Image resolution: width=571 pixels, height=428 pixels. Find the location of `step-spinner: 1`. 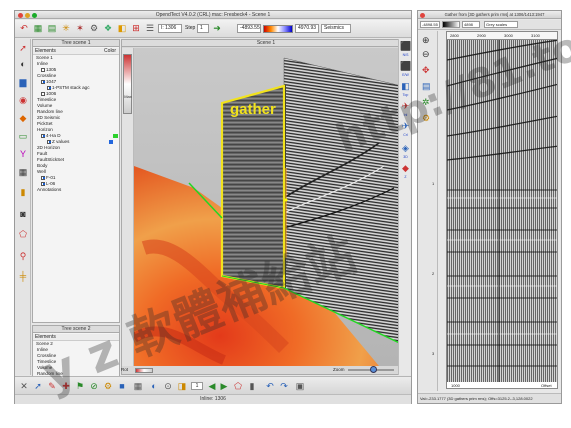

step-spinner: 1 is located at coordinates (197, 386).